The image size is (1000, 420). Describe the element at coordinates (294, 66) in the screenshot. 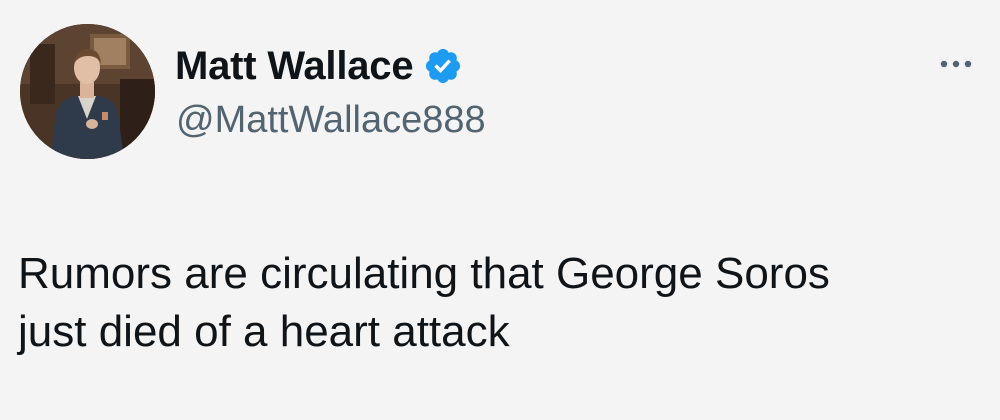

I see `author-display-name: Matt Wallace` at that location.